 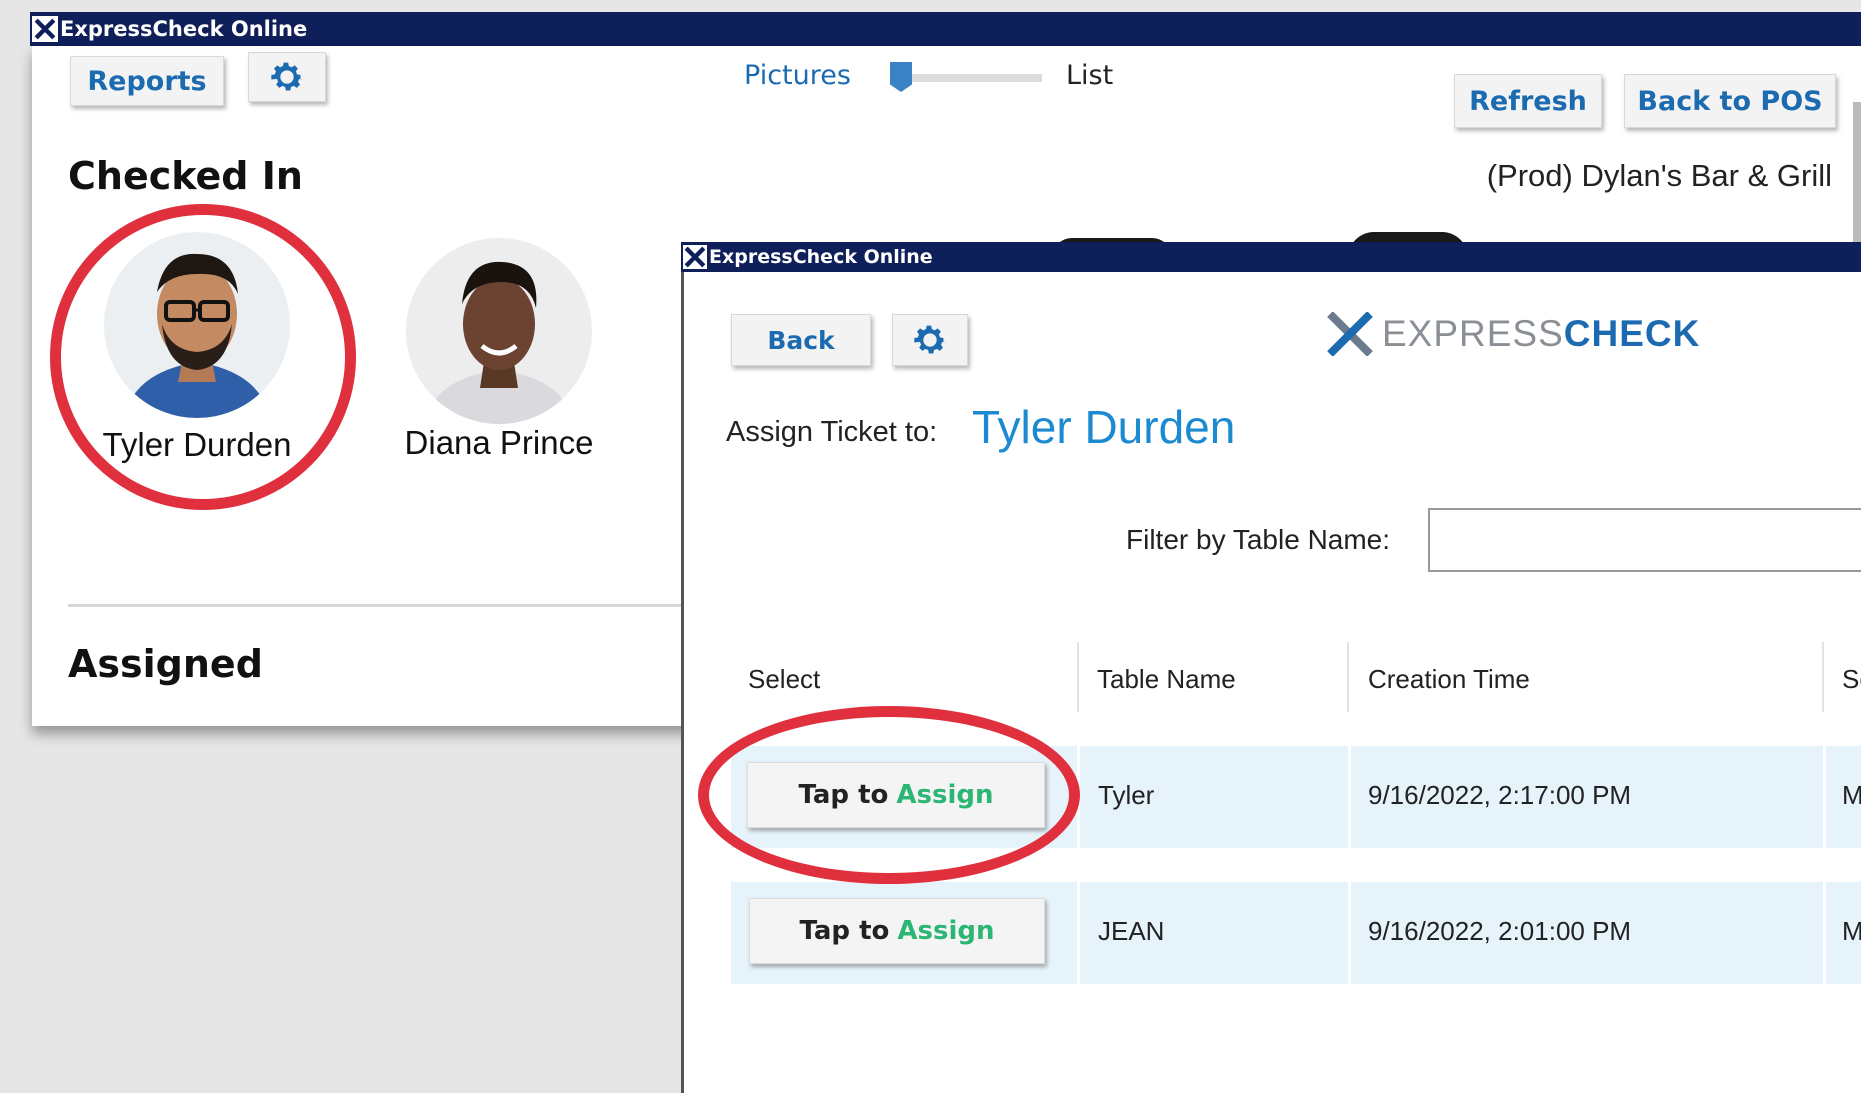 What do you see at coordinates (801, 340) in the screenshot?
I see `back-button: Back` at bounding box center [801, 340].